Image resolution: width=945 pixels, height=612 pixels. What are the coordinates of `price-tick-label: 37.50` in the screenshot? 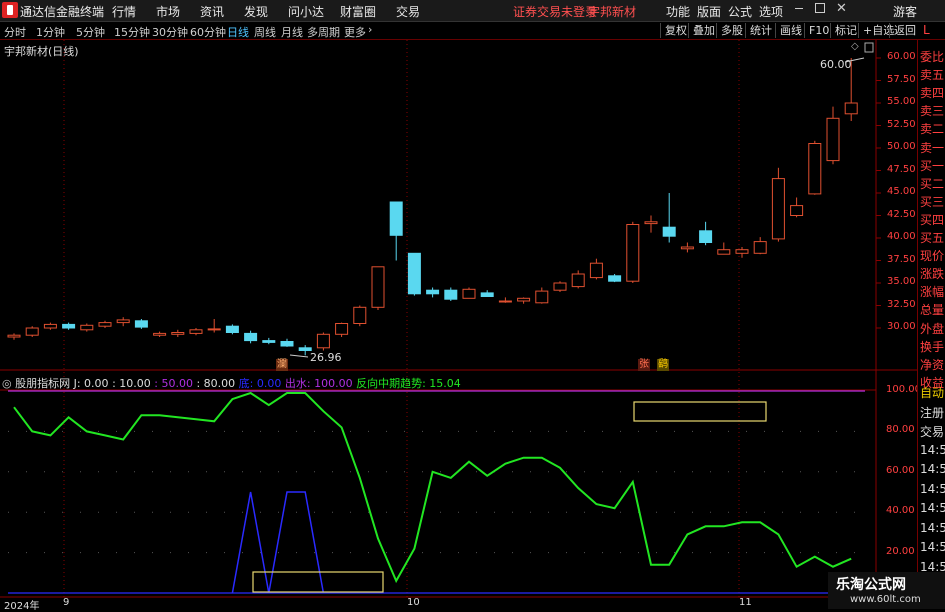 It's located at (901, 259).